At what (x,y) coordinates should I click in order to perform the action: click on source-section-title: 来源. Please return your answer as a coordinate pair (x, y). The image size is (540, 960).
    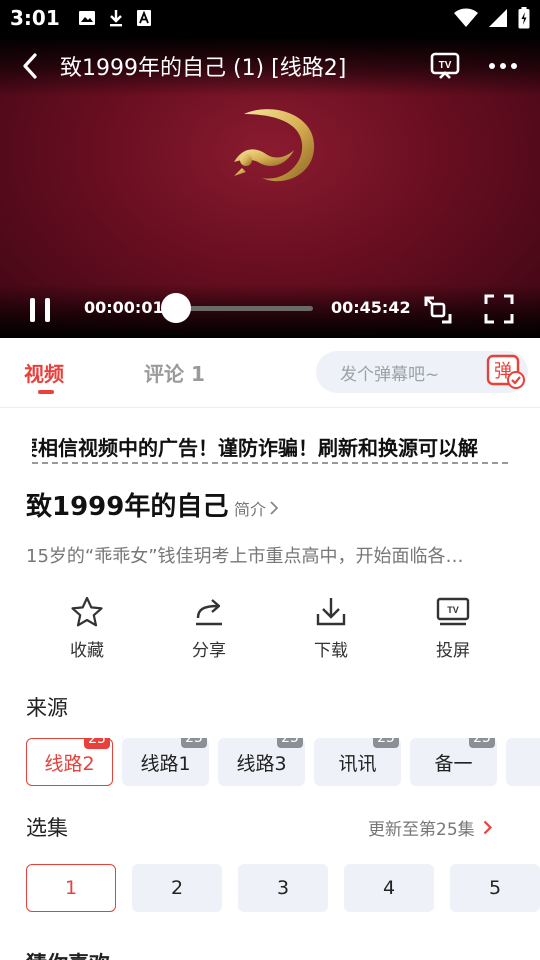
    Looking at the image, I should click on (47, 708).